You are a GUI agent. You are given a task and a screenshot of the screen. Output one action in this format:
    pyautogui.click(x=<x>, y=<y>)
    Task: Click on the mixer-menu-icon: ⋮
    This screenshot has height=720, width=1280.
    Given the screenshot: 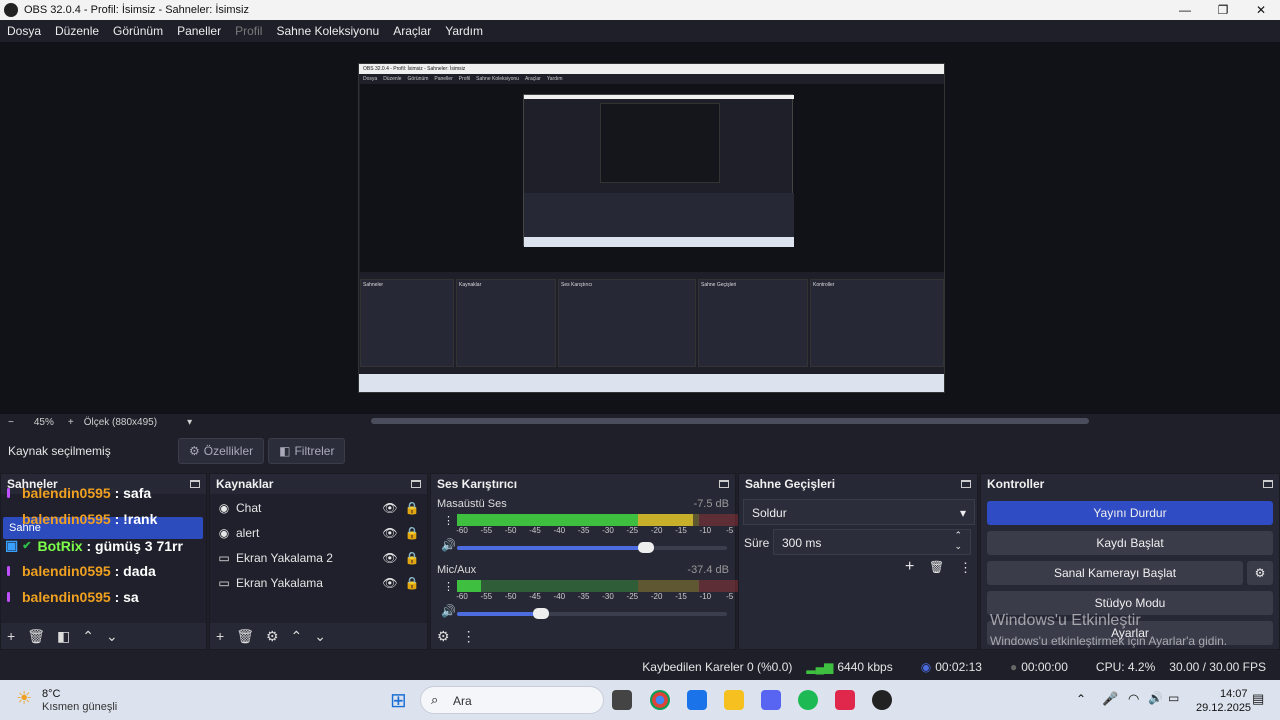 What is the action you would take?
    pyautogui.click(x=469, y=636)
    